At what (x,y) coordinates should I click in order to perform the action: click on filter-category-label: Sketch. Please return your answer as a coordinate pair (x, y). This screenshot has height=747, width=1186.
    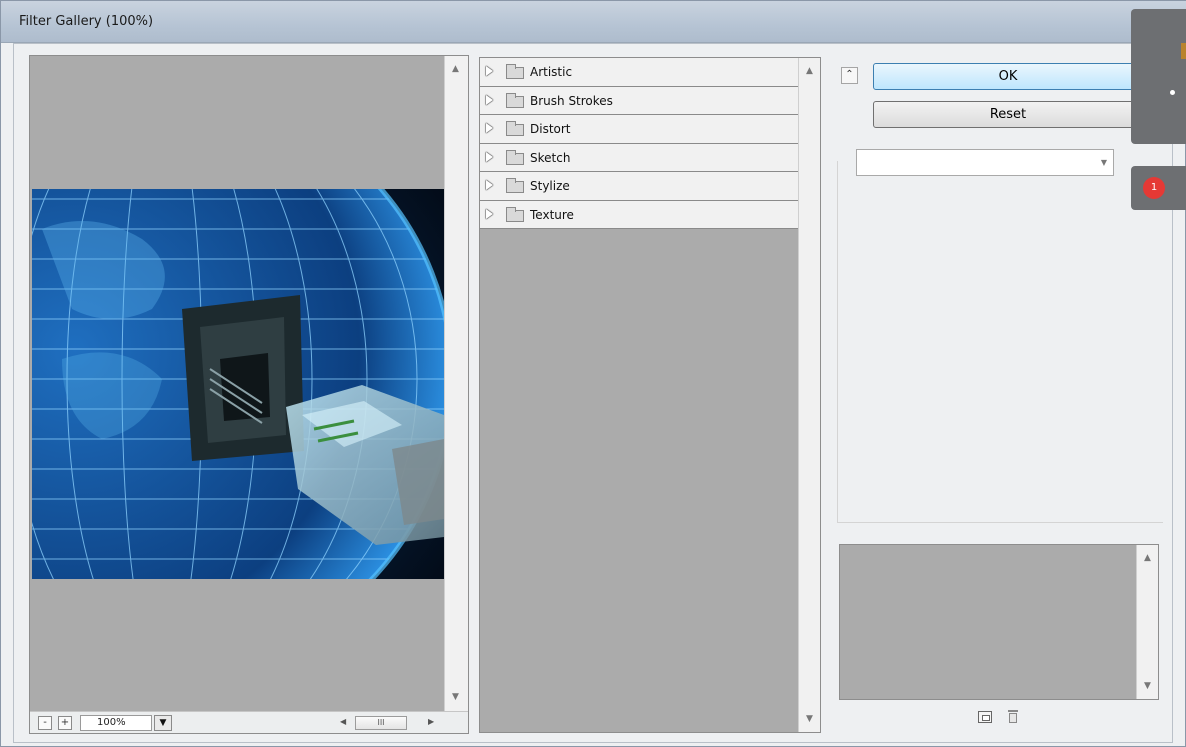
    Looking at the image, I should click on (550, 157).